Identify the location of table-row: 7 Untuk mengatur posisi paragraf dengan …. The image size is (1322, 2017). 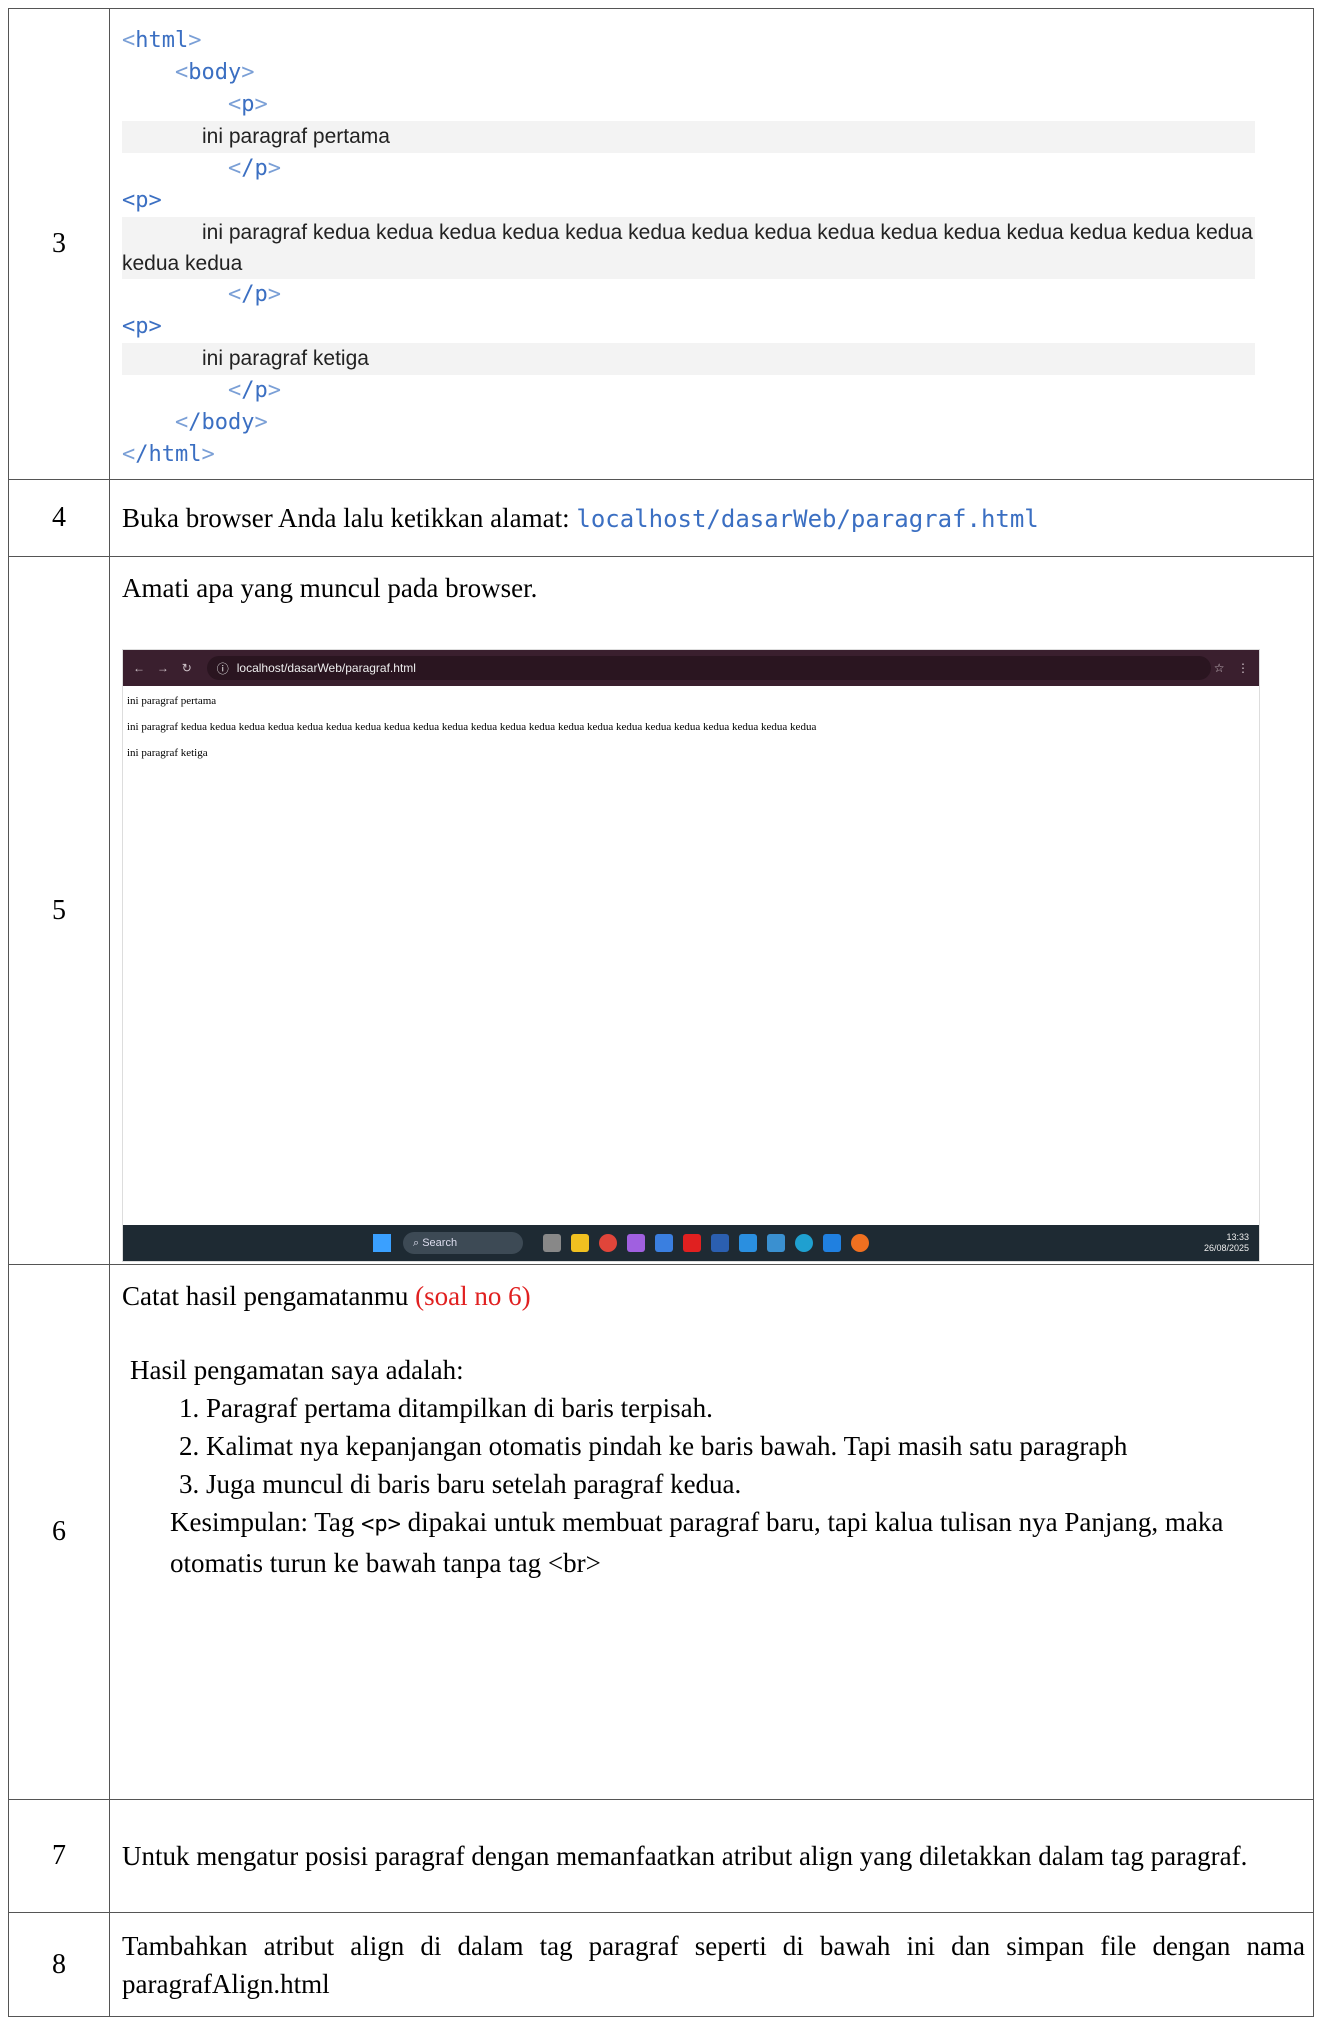
(661, 1856).